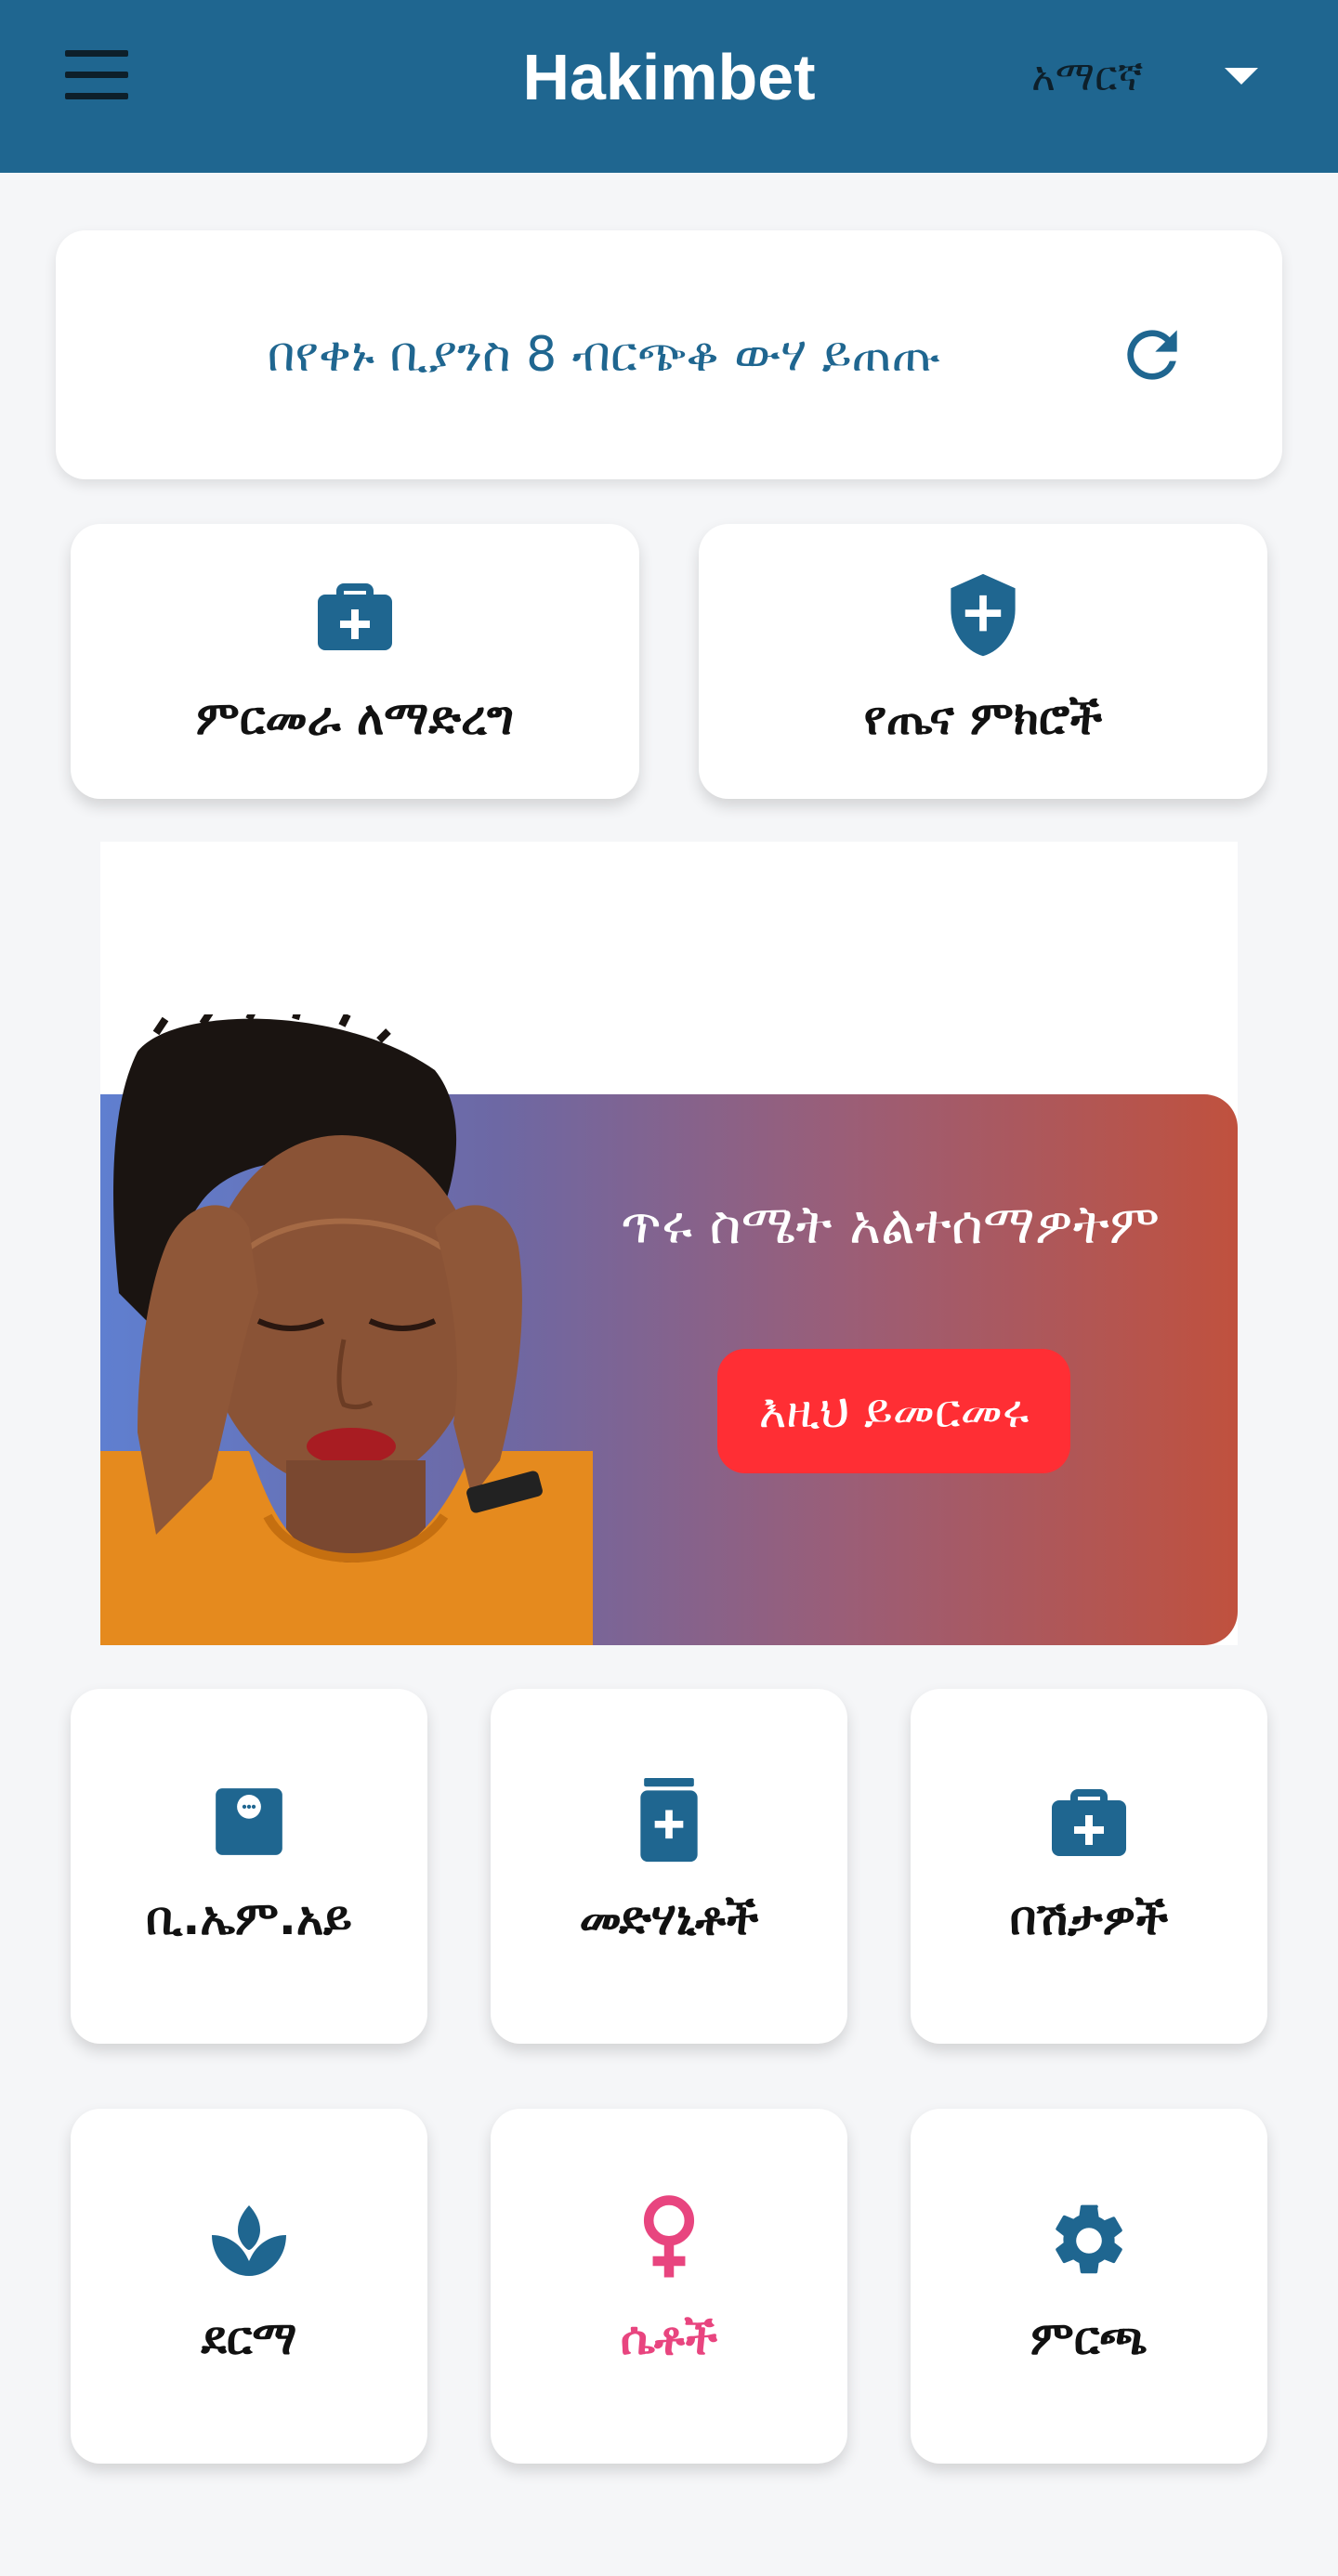 Image resolution: width=1338 pixels, height=2576 pixels. I want to click on bmi-label: ቢ.ኤም.አይ, so click(249, 1918).